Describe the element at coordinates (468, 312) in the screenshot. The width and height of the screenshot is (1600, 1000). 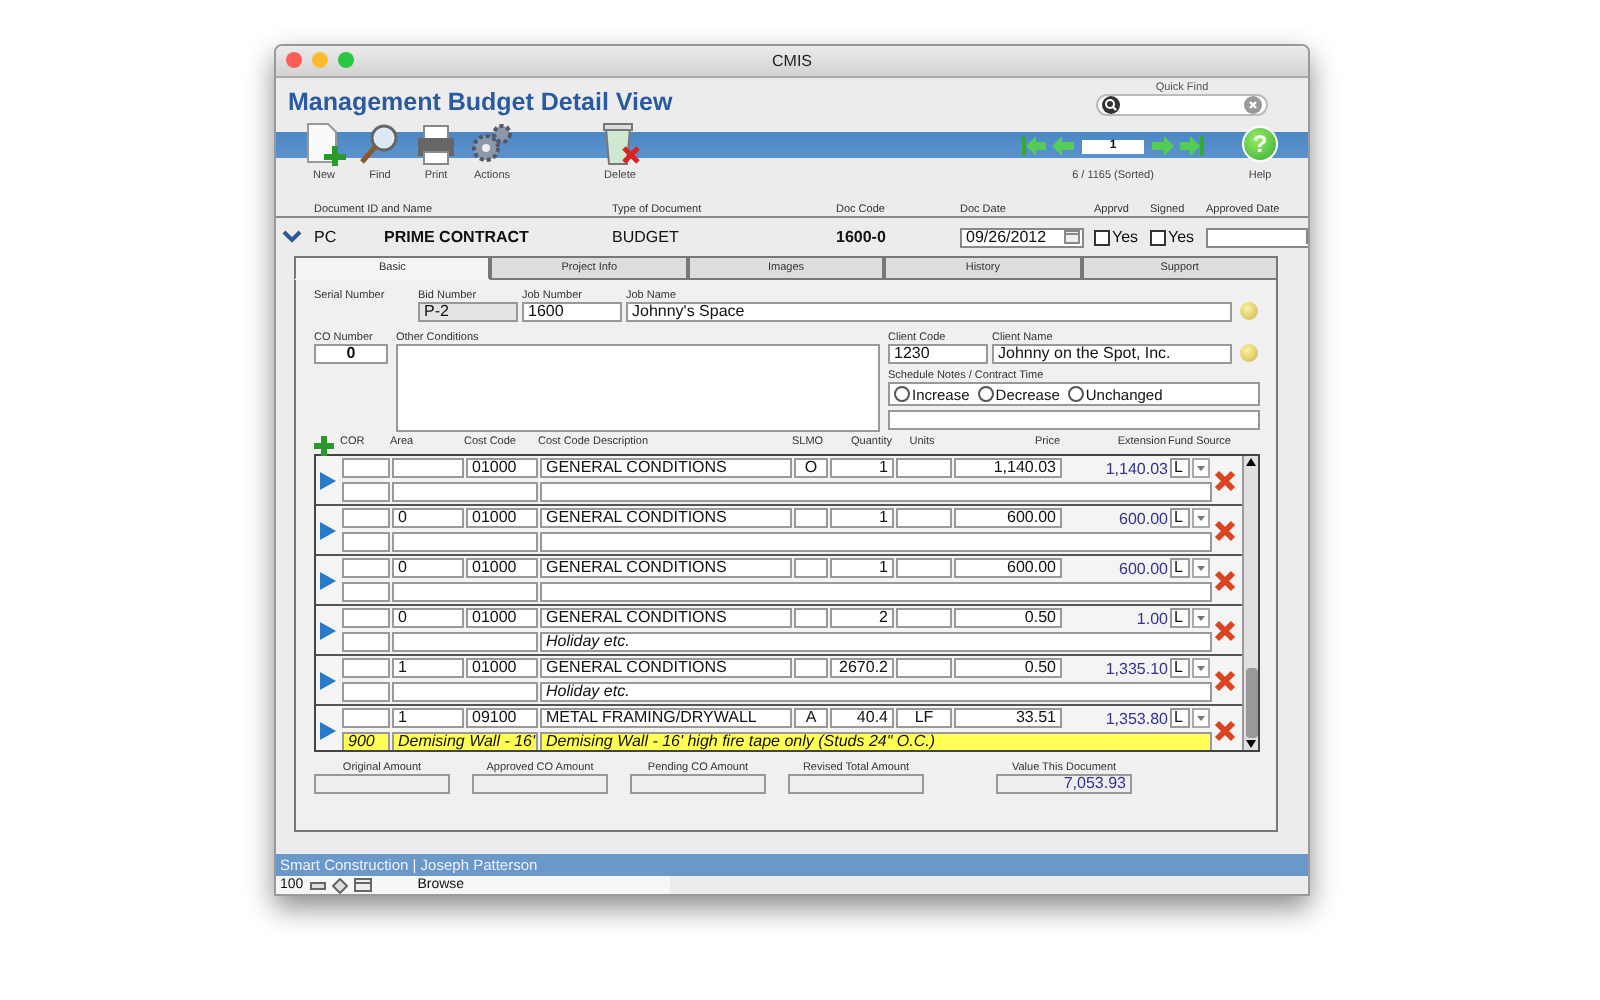
I see `bid-number-field: P-2` at that location.